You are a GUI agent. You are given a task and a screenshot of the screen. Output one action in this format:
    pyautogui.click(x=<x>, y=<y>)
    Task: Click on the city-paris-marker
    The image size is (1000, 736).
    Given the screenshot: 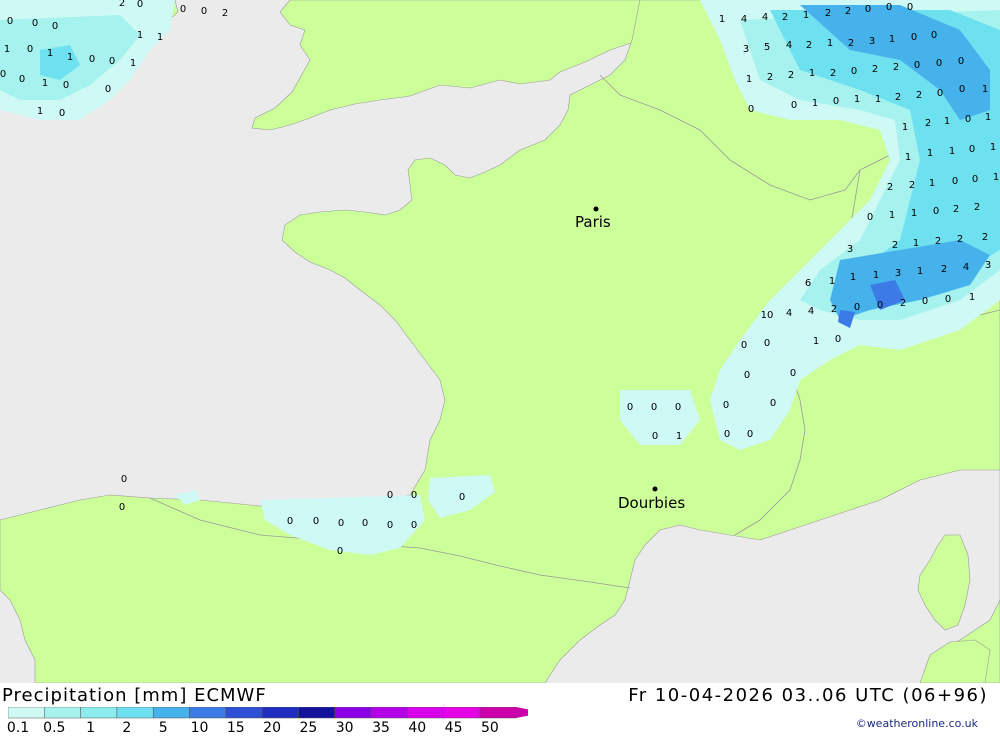 What is the action you would take?
    pyautogui.click(x=596, y=209)
    